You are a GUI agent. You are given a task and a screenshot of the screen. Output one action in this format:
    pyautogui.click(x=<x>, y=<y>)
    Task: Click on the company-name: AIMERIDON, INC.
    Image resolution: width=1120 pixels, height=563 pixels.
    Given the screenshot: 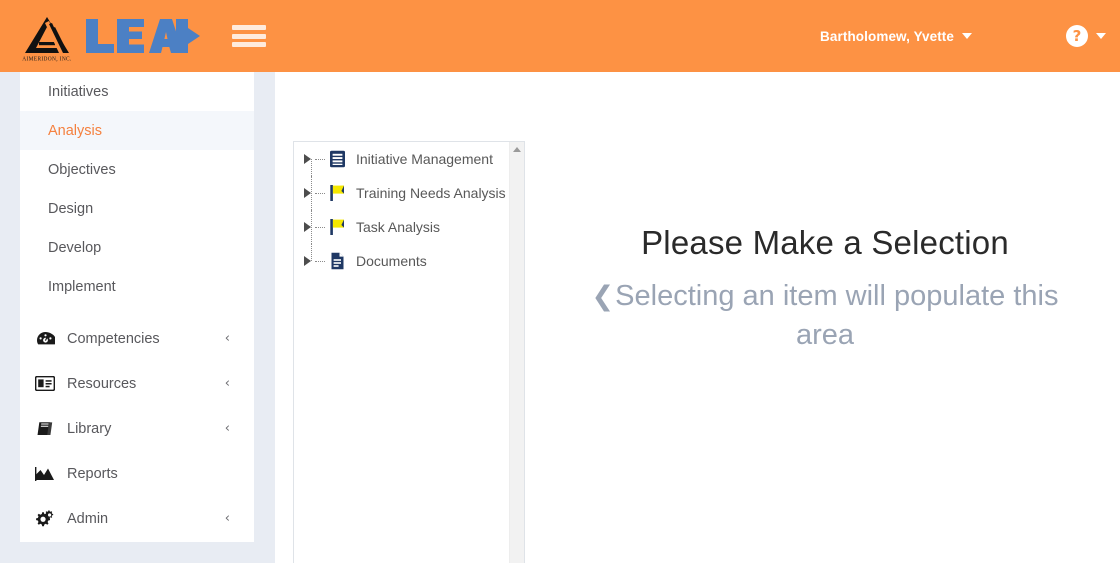 What is the action you would take?
    pyautogui.click(x=47, y=59)
    